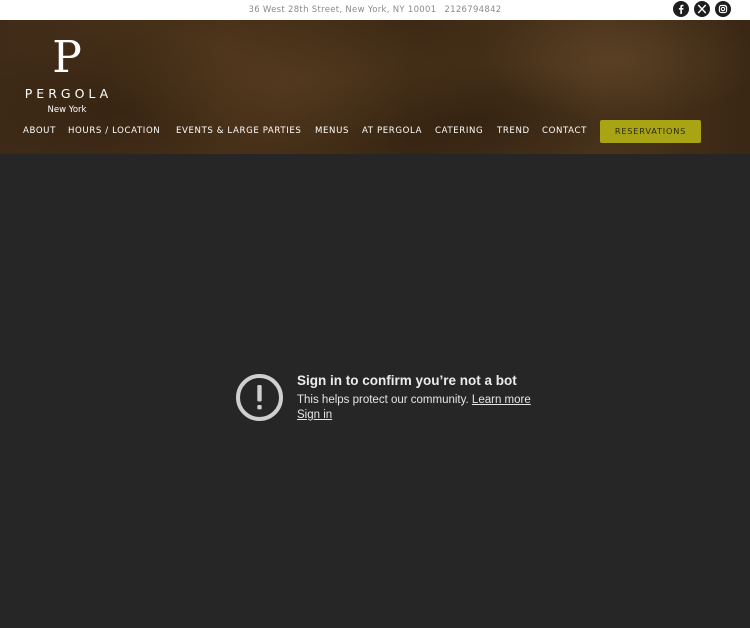  I want to click on description-text: This helps protect our community., so click(383, 400).